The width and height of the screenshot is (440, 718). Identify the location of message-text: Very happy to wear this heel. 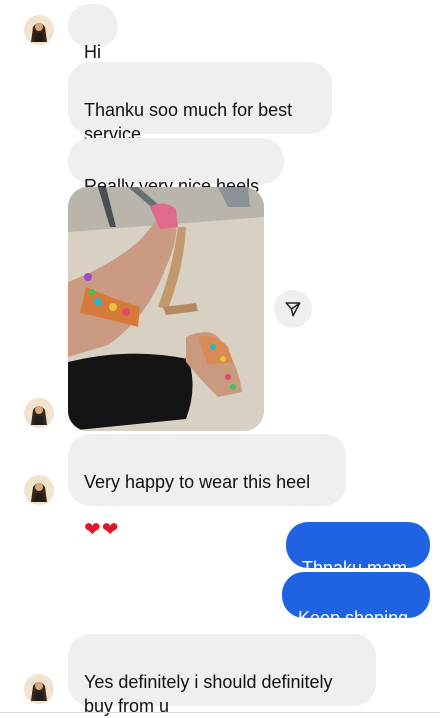
(197, 482).